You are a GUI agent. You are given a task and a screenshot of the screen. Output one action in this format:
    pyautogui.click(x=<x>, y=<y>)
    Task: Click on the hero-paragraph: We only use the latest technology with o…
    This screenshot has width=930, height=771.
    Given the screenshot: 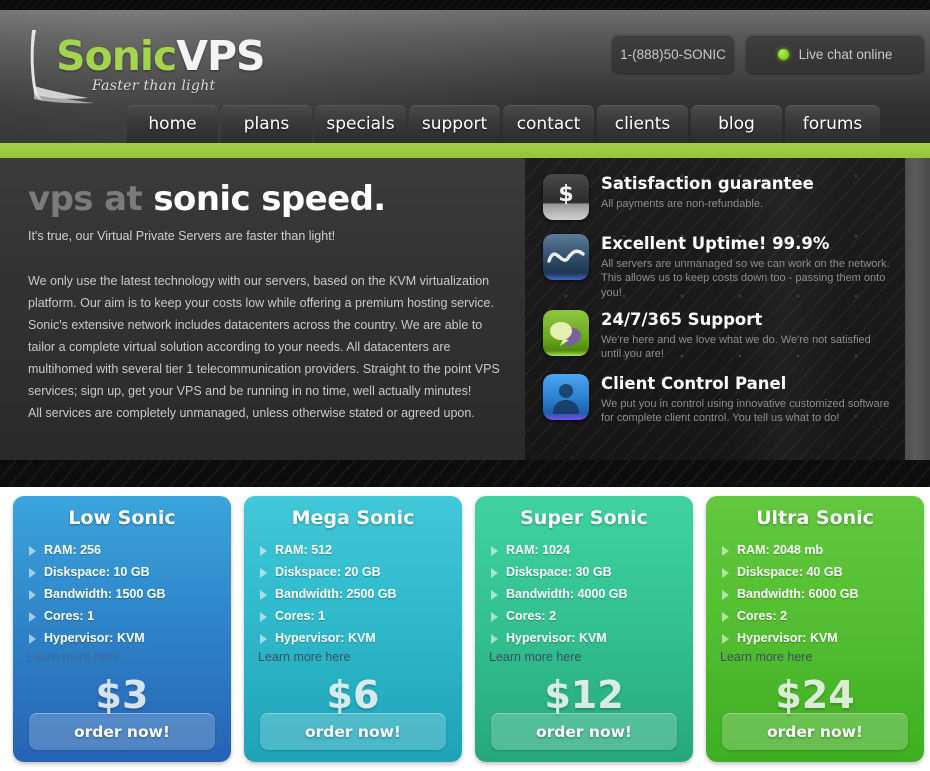 What is the action you would take?
    pyautogui.click(x=264, y=335)
    